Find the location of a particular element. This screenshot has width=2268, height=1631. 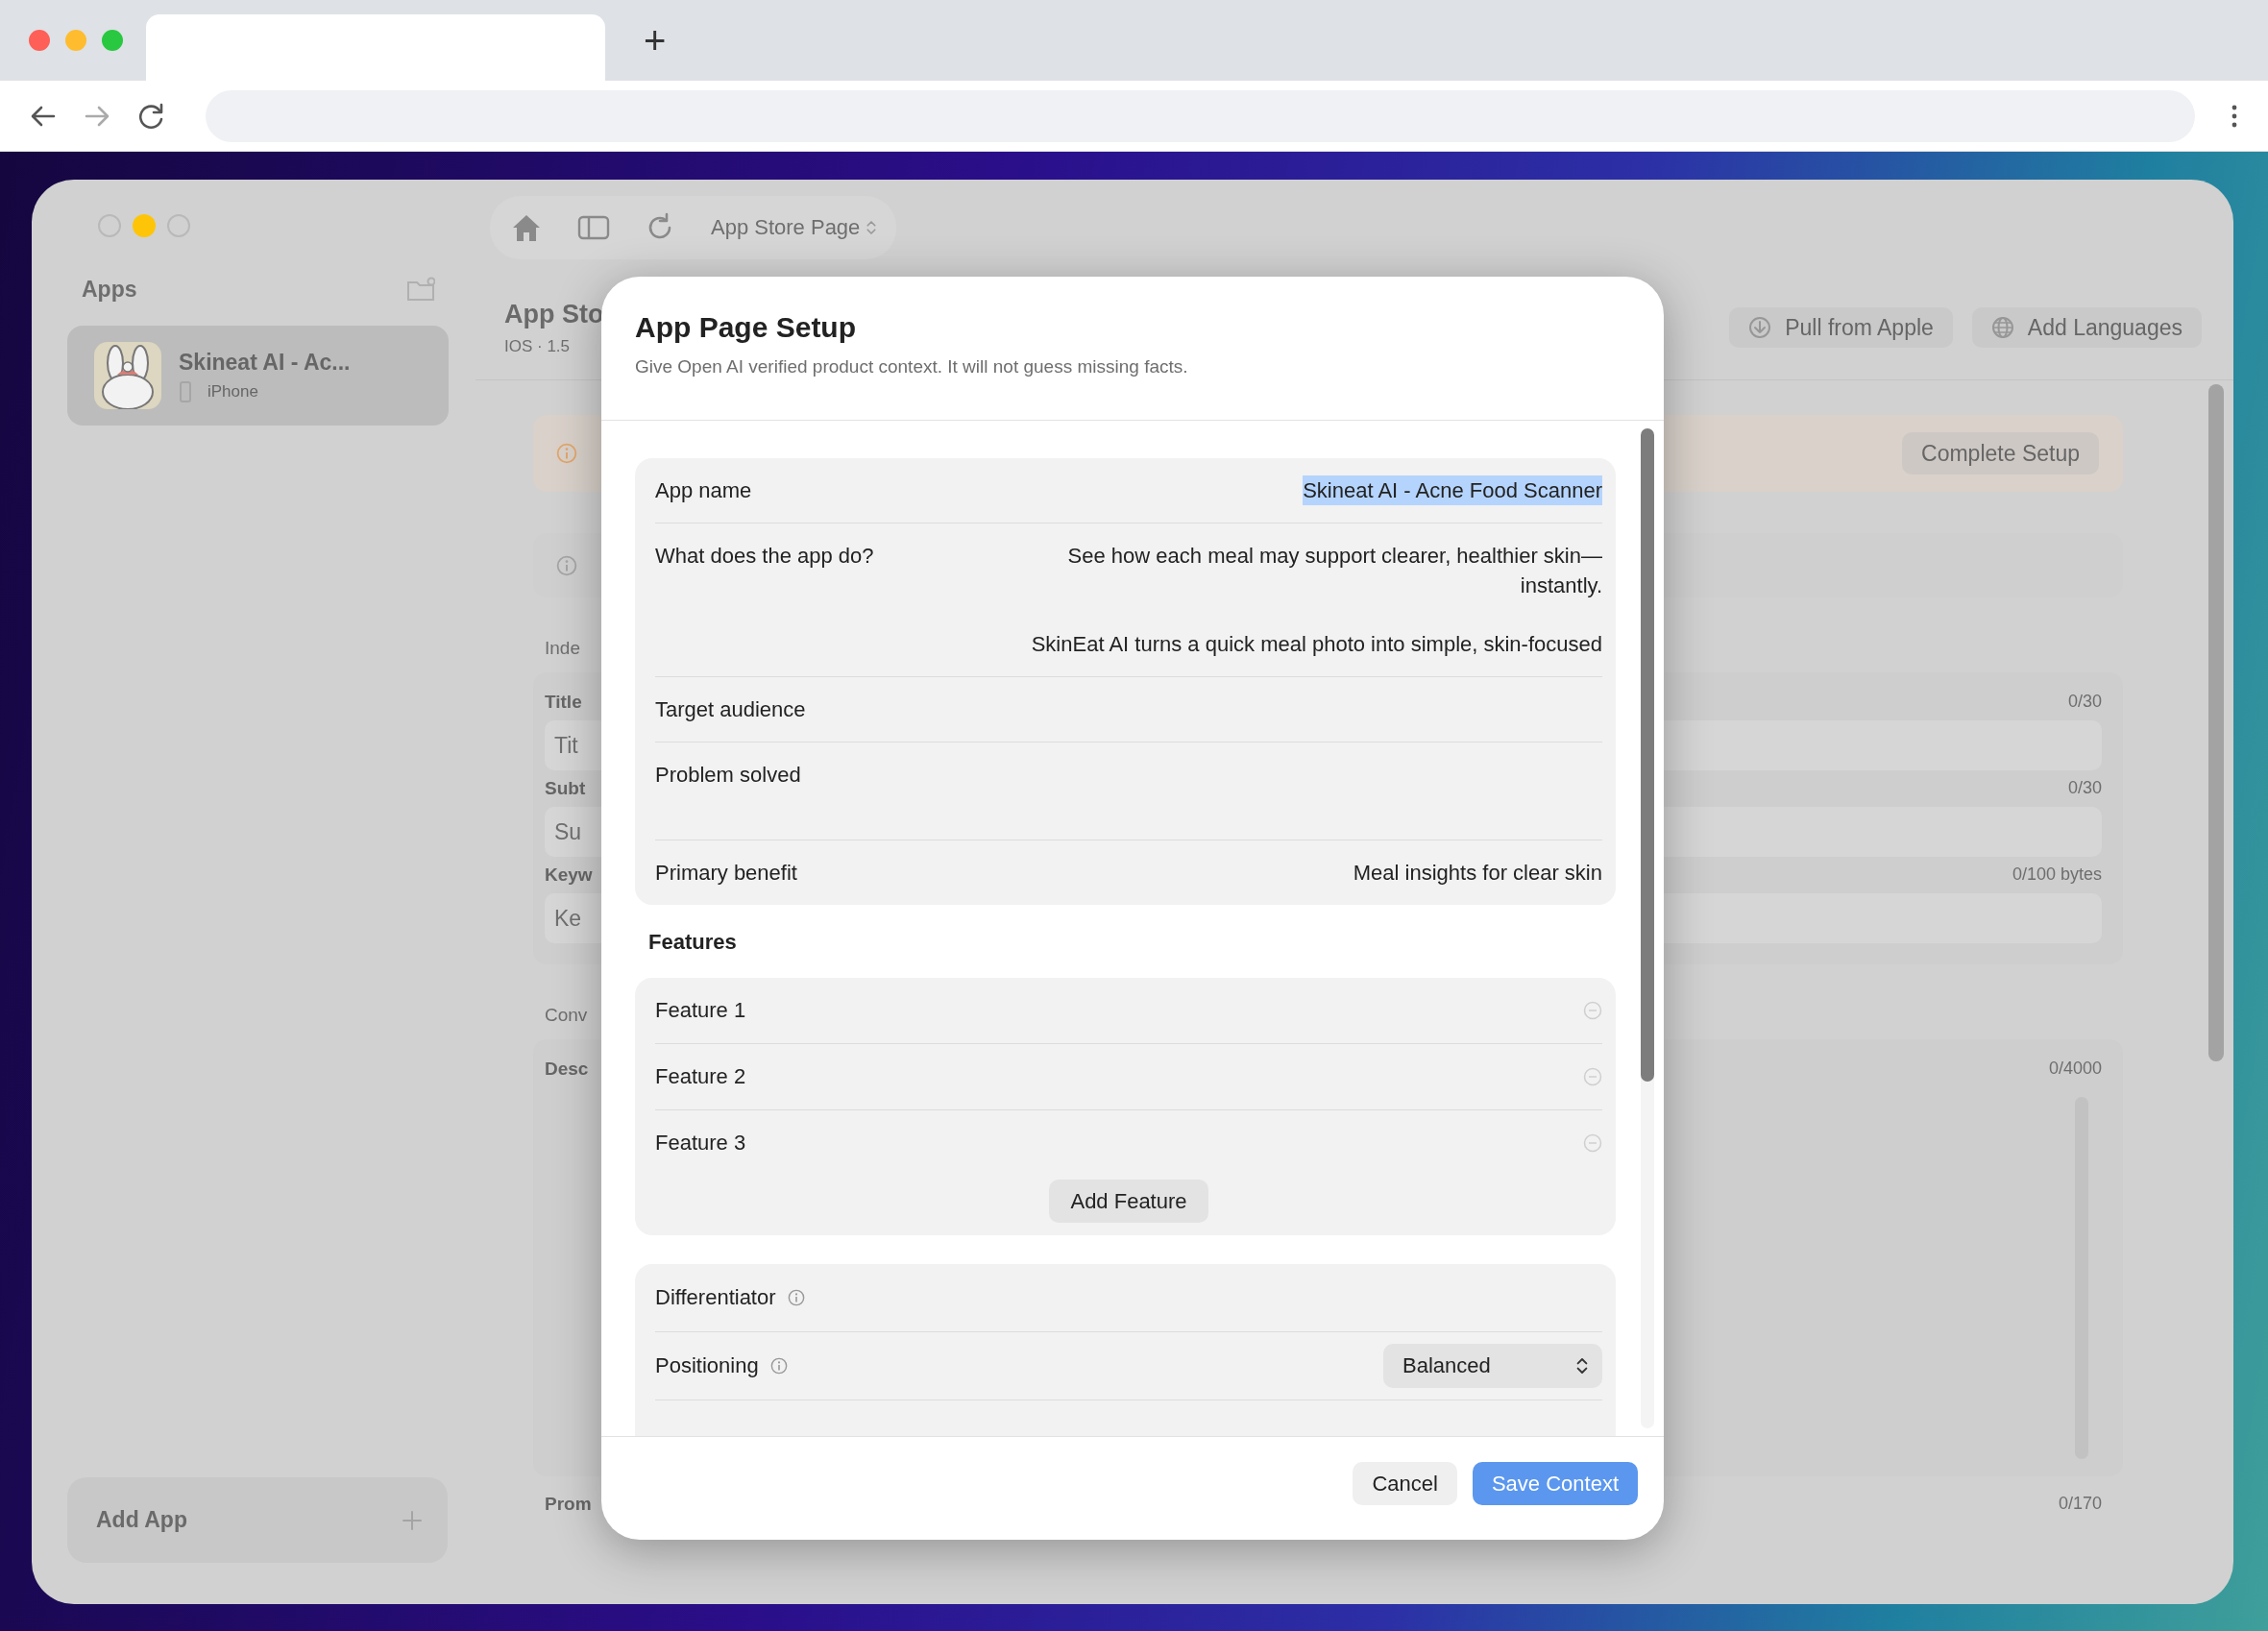

section-label: Inde is located at coordinates (562, 649).